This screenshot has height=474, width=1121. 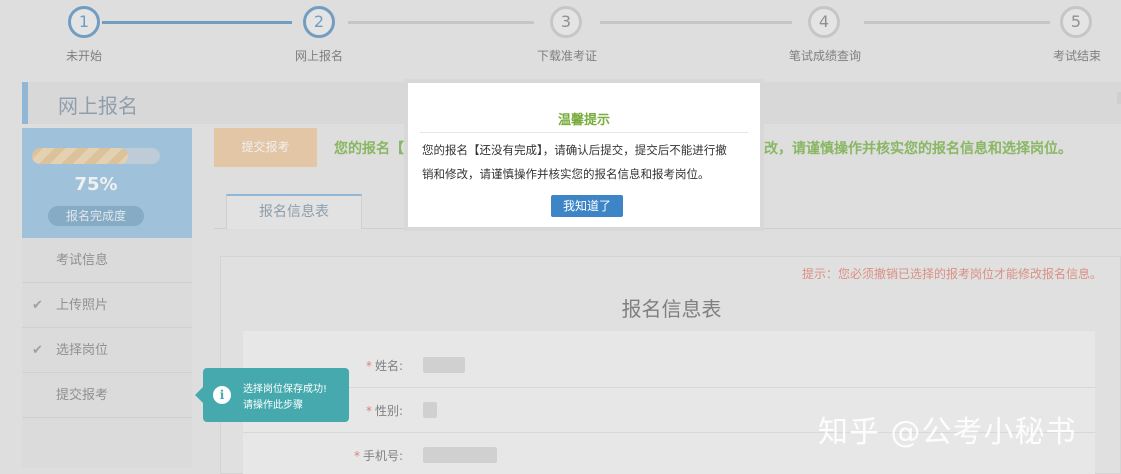 I want to click on field-value-gender, so click(x=430, y=410).